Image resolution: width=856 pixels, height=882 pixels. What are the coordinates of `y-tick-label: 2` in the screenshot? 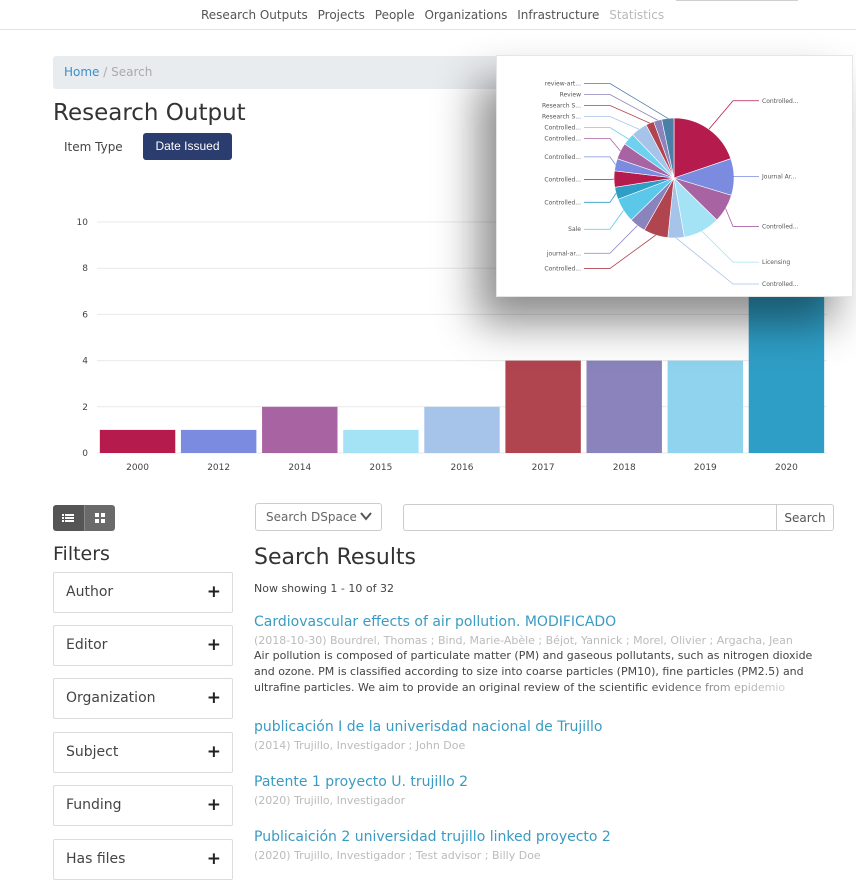 It's located at (85, 408).